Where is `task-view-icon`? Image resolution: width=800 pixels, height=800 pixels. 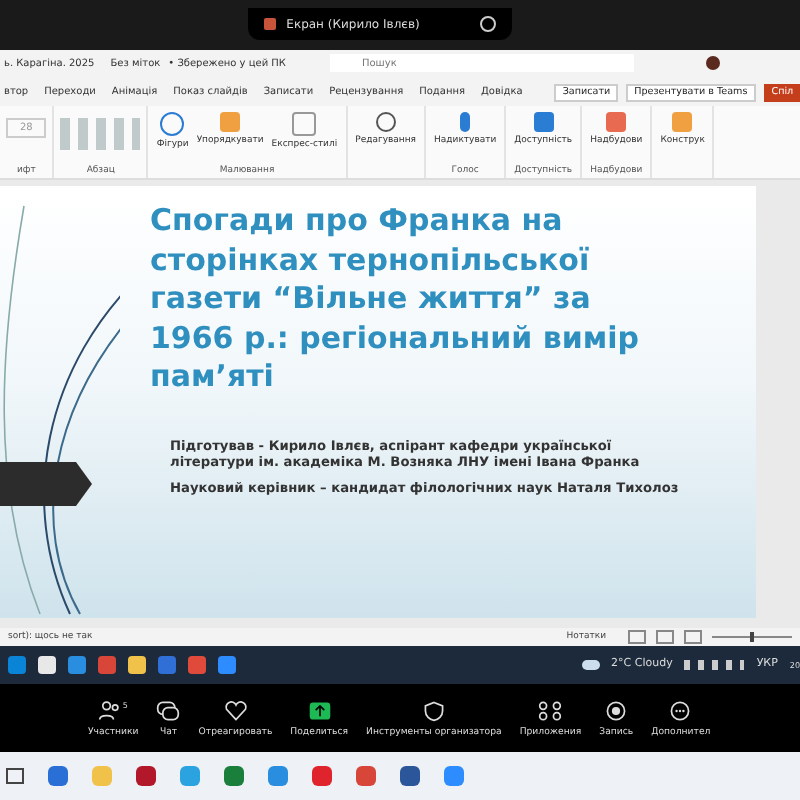 task-view-icon is located at coordinates (15, 776).